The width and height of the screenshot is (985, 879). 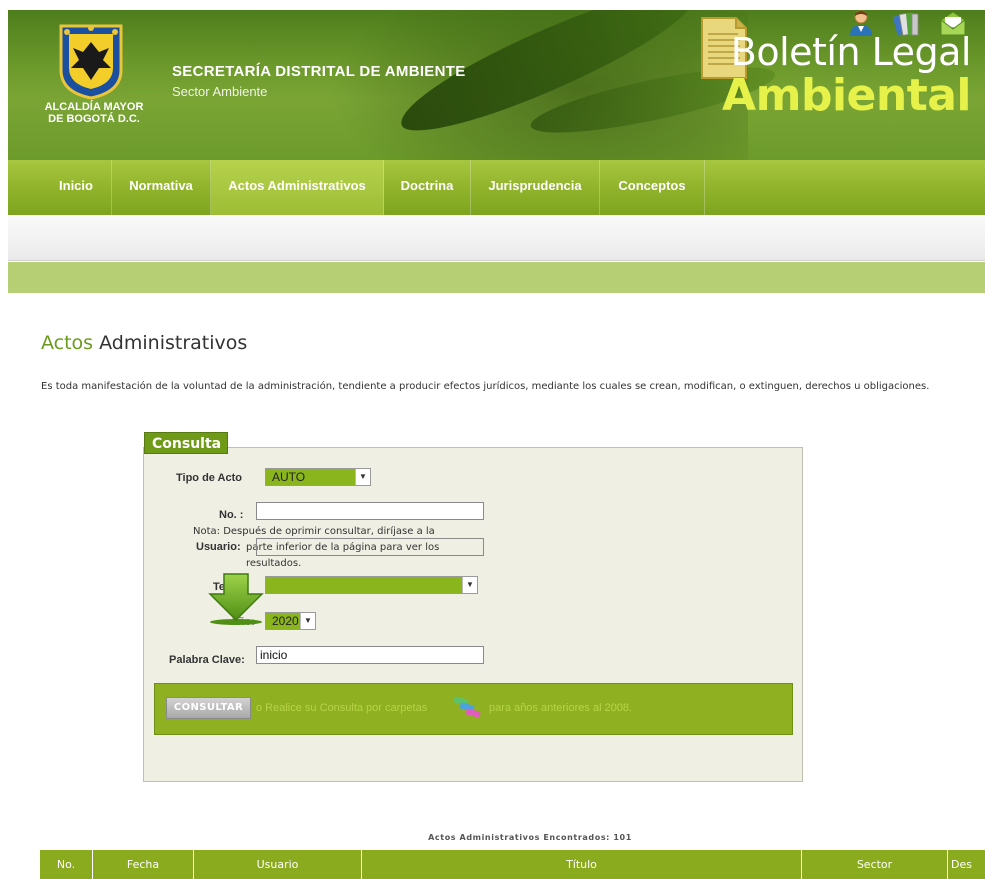 I want to click on municipality-line-2: DE BOGOTÁ D.C., so click(x=94, y=119).